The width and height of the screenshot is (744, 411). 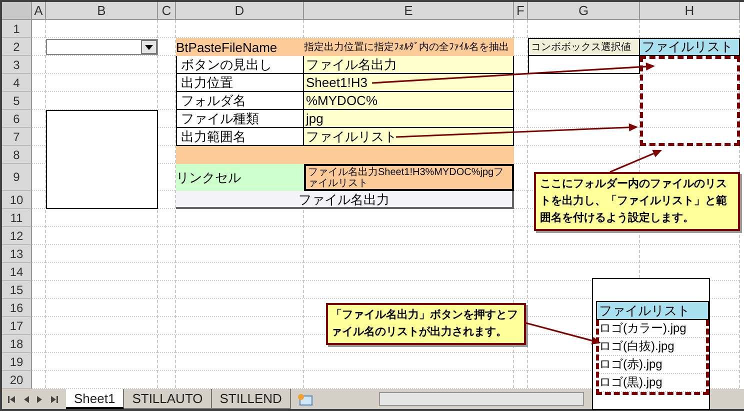 What do you see at coordinates (652, 365) in the screenshot?
I see `file-name-cell: ロゴ(赤).jpg` at bounding box center [652, 365].